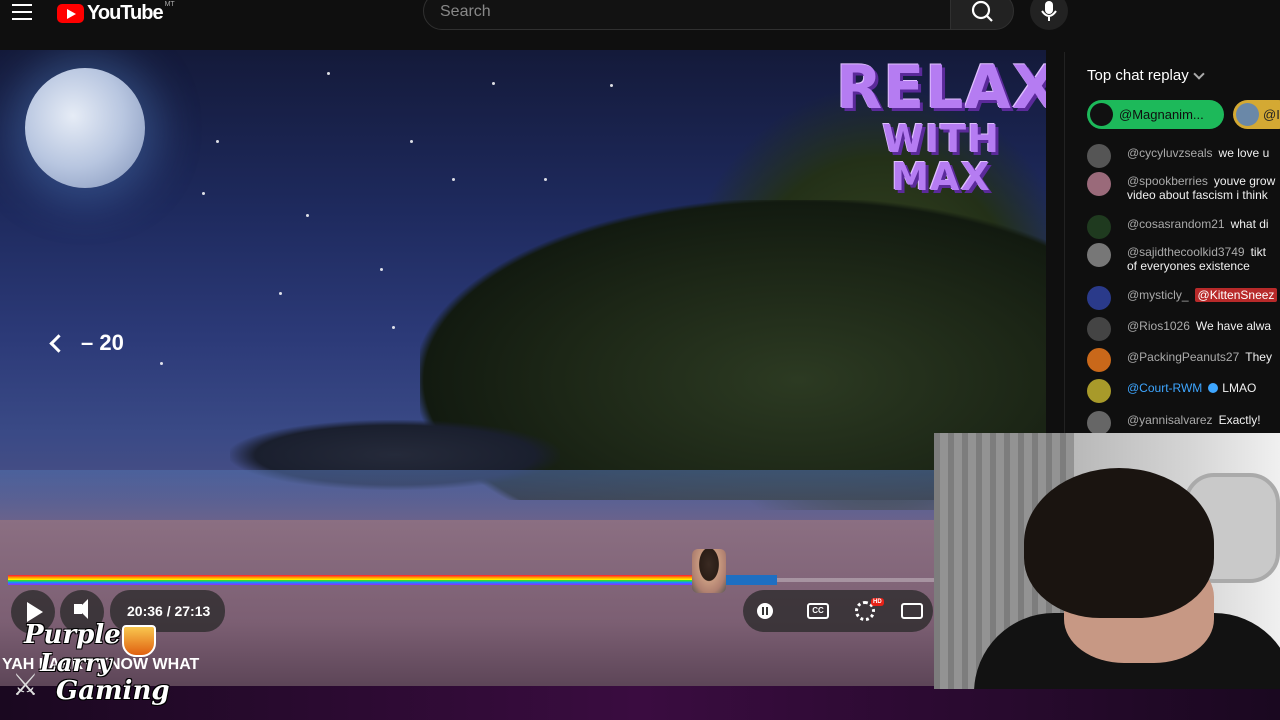  What do you see at coordinates (1271, 114) in the screenshot?
I see `pinned-ticker-name: @I` at bounding box center [1271, 114].